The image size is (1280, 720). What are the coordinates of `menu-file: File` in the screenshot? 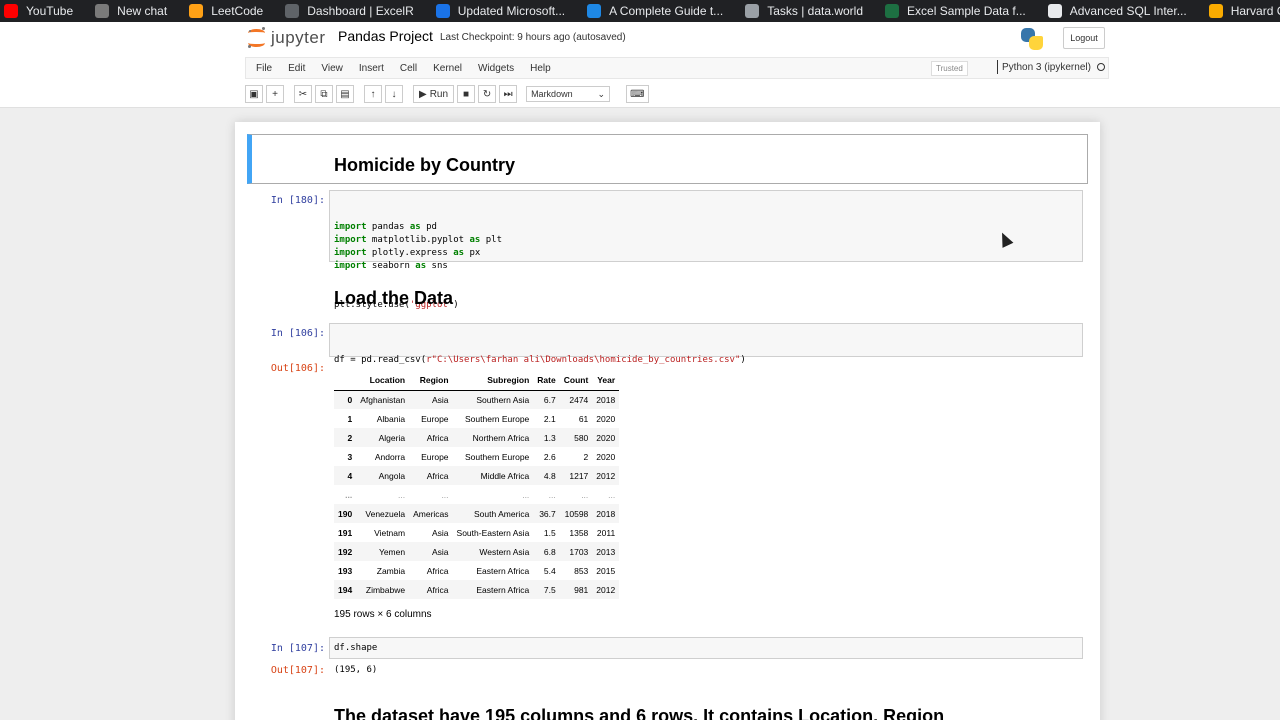 It's located at (264, 68).